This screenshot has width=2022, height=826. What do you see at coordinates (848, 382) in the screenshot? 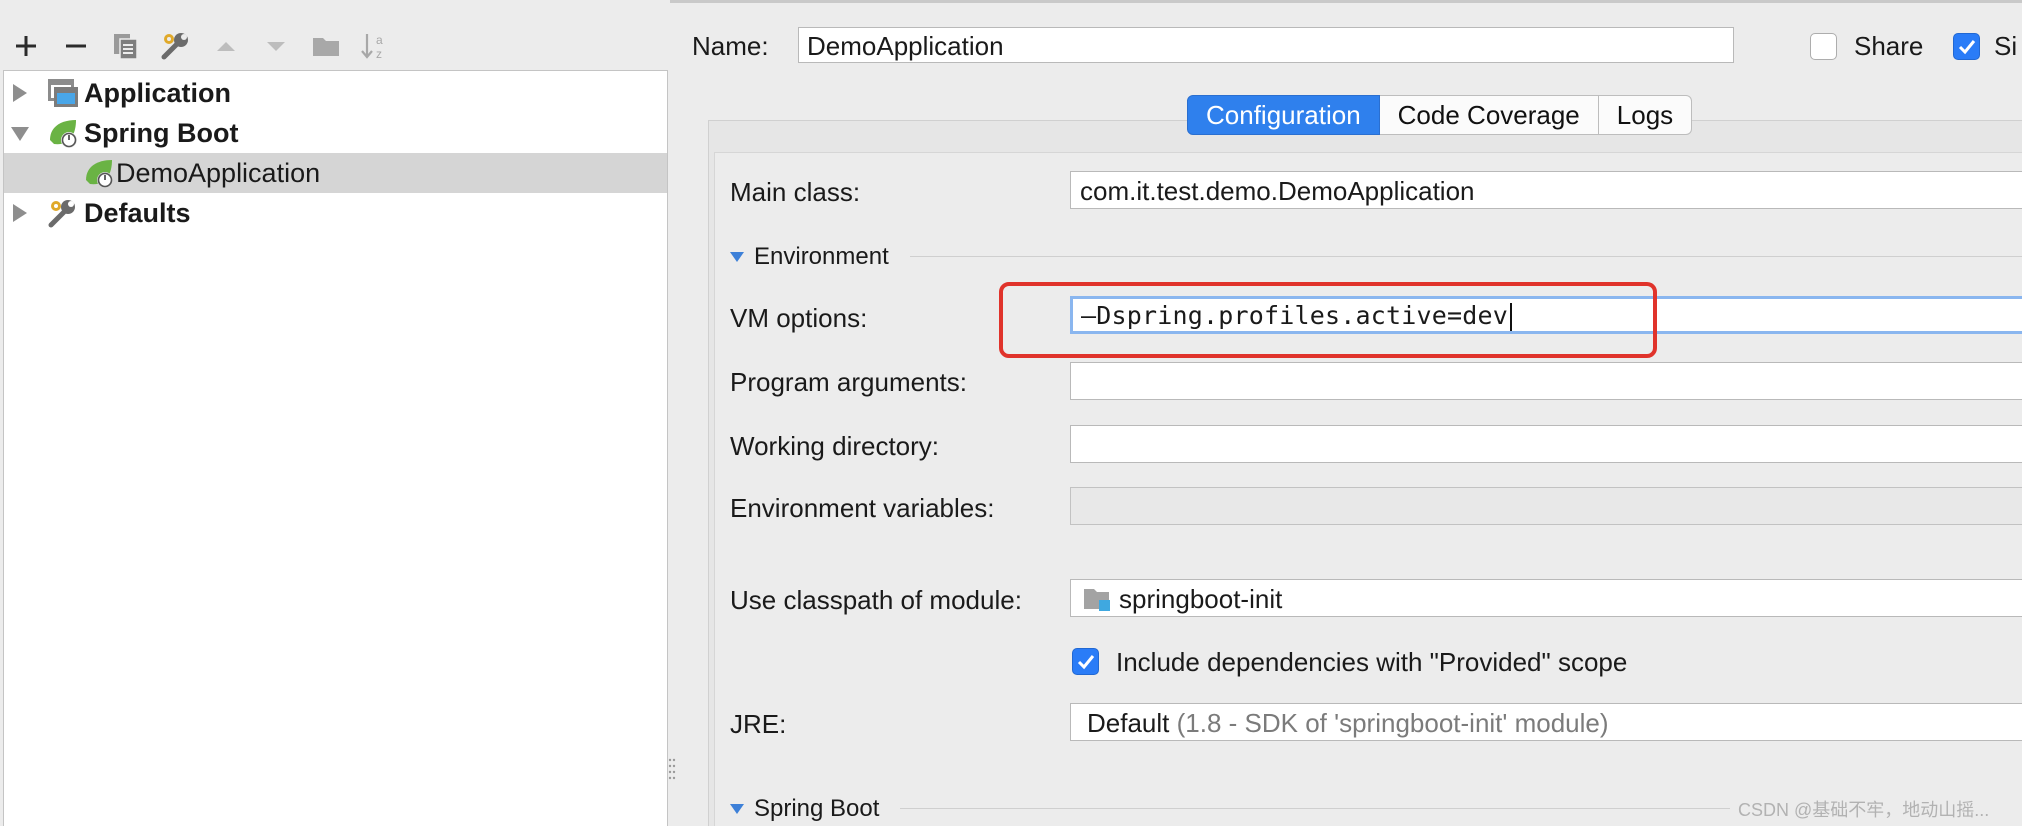
I see `program-arguments-label: Program arguments:` at bounding box center [848, 382].